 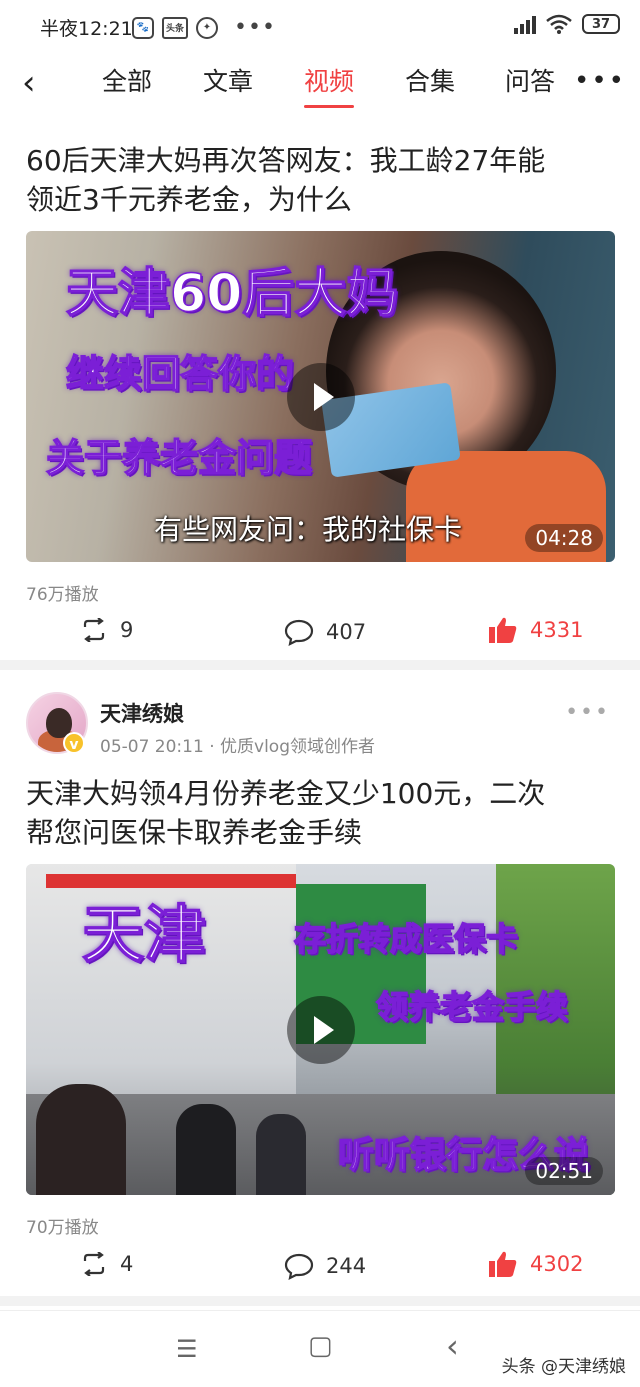 What do you see at coordinates (286, 160) in the screenshot?
I see `post-title-line: 60后天津大妈再次答网友：我工龄27年能` at bounding box center [286, 160].